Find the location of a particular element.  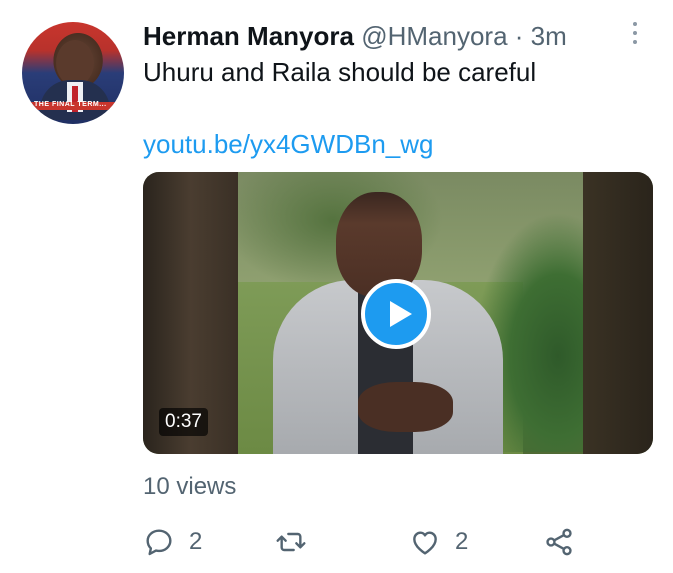

more-vertical-icon is located at coordinates (635, 35).